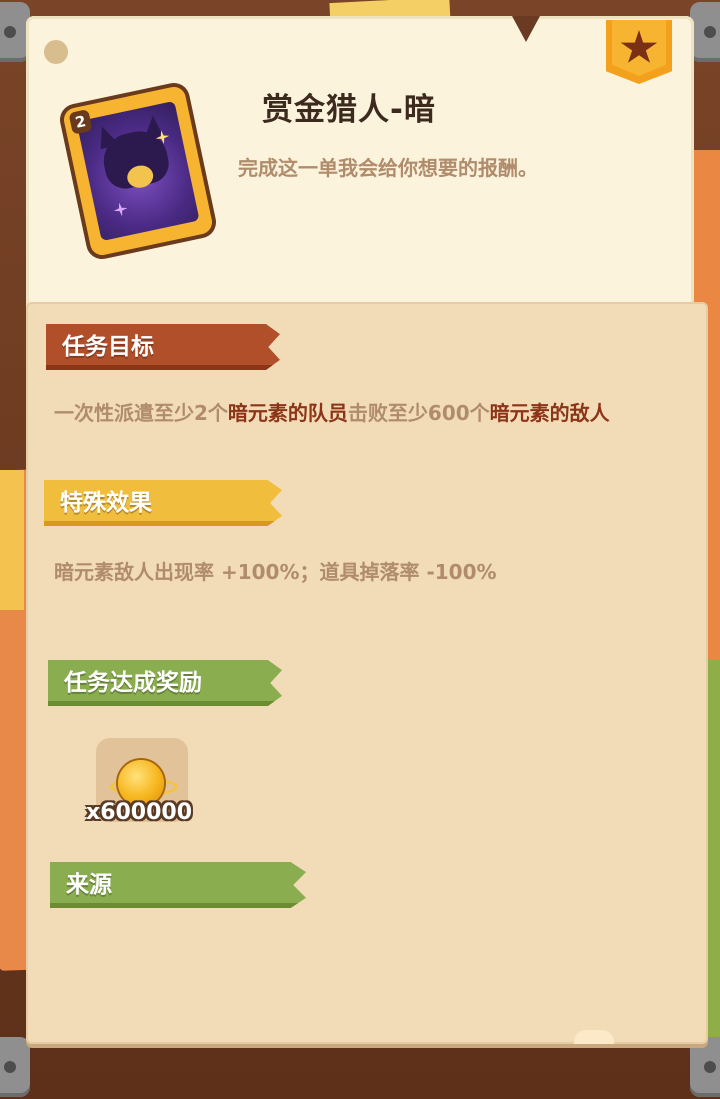 The height and width of the screenshot is (1099, 720). Describe the element at coordinates (163, 347) in the screenshot. I see `objective-header: 任务目标` at that location.